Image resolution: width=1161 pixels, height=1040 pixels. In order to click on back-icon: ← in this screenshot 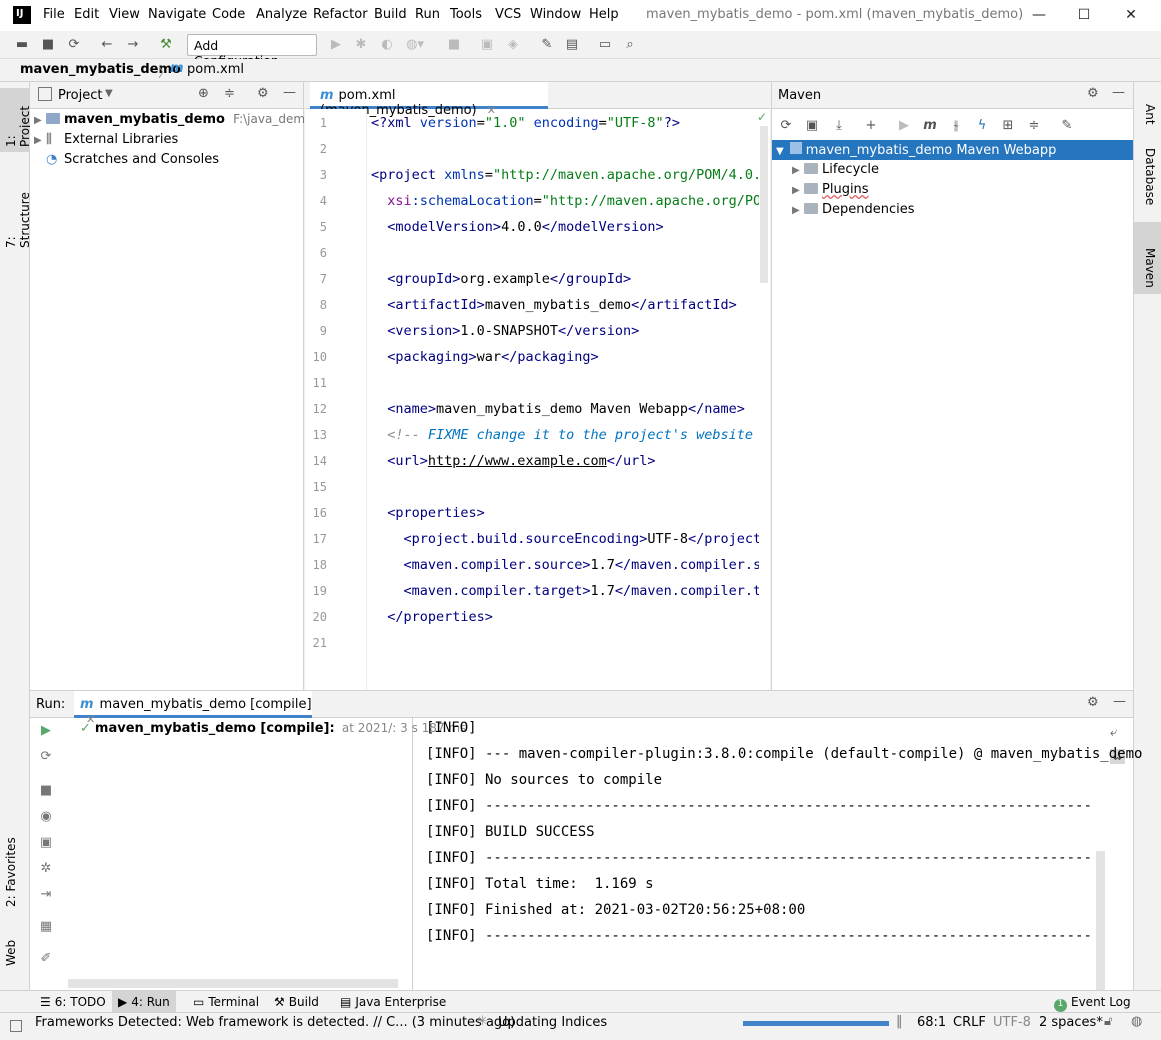, I will do `click(107, 45)`.